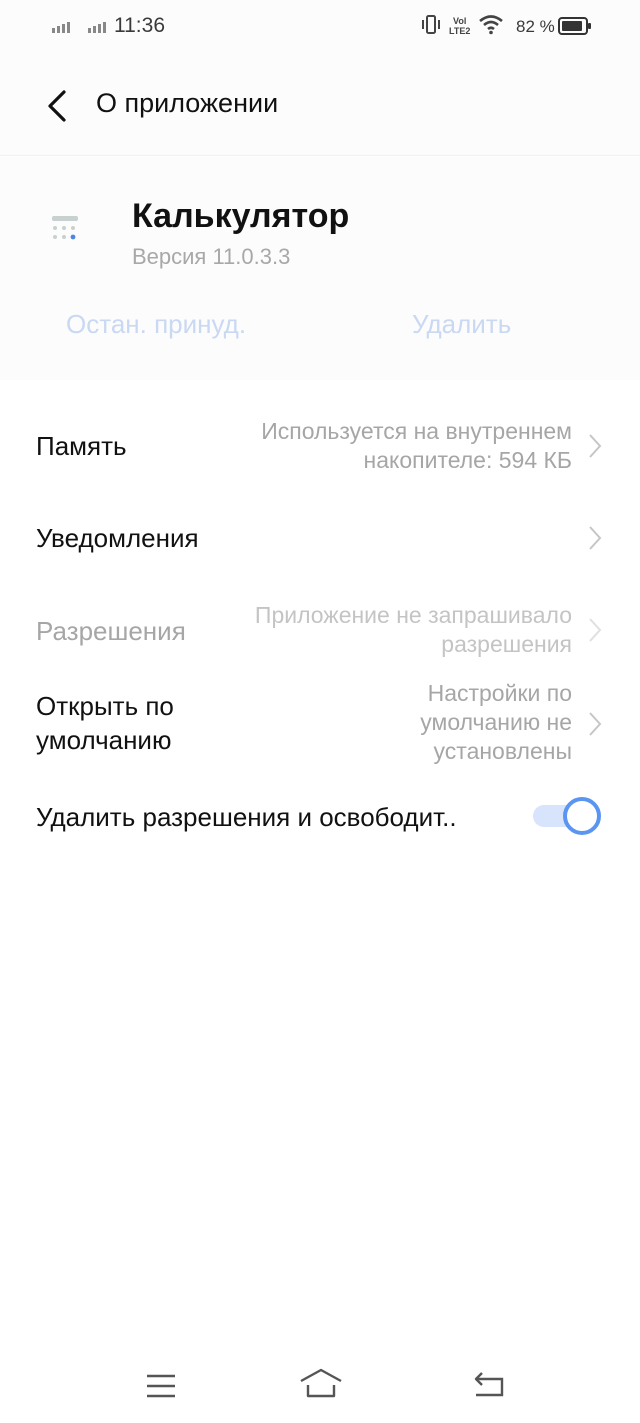 This screenshot has width=640, height=1423. I want to click on remove-permissions-label: Удалить разрешения и освободит.., so click(246, 817).